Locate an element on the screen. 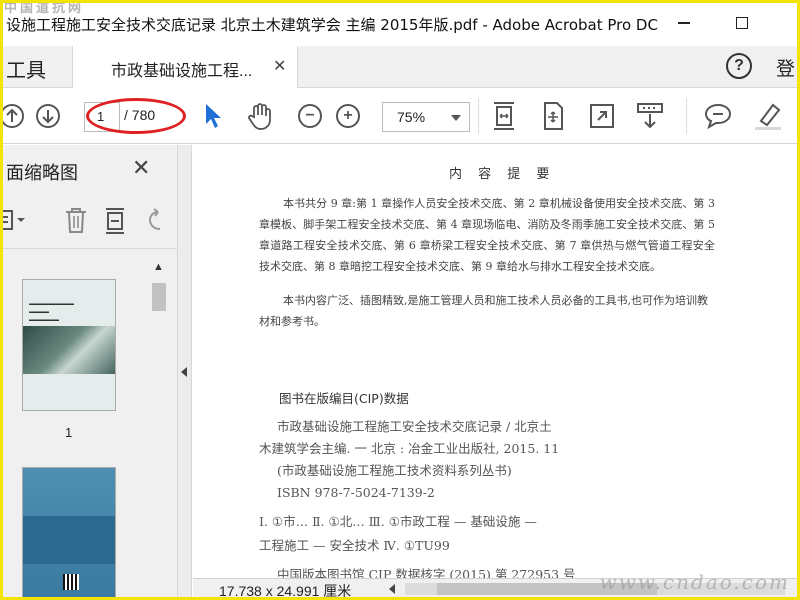 Image resolution: width=800 pixels, height=600 pixels. thumbnail-options-button is located at coordinates (15, 222).